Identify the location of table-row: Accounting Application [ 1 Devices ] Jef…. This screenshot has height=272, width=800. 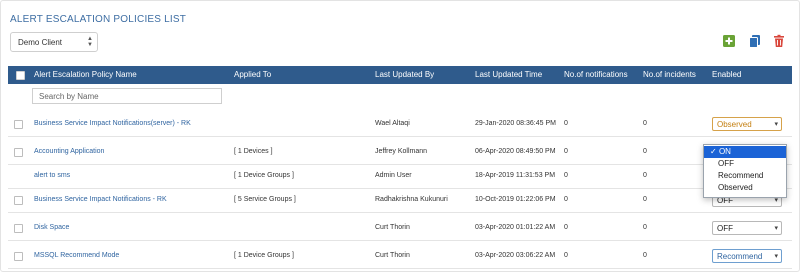
(400, 152).